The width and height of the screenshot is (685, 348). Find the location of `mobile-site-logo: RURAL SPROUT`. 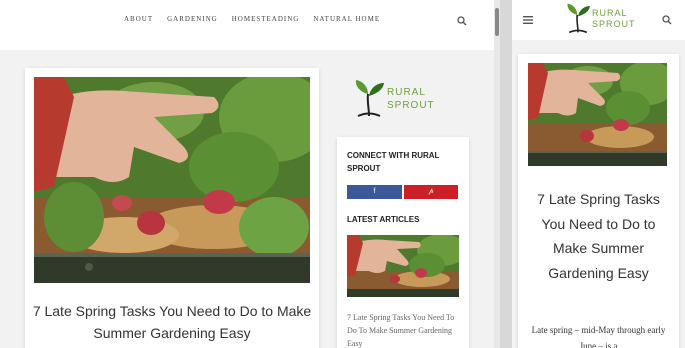

mobile-site-logo: RURAL SPROUT is located at coordinates (600, 18).